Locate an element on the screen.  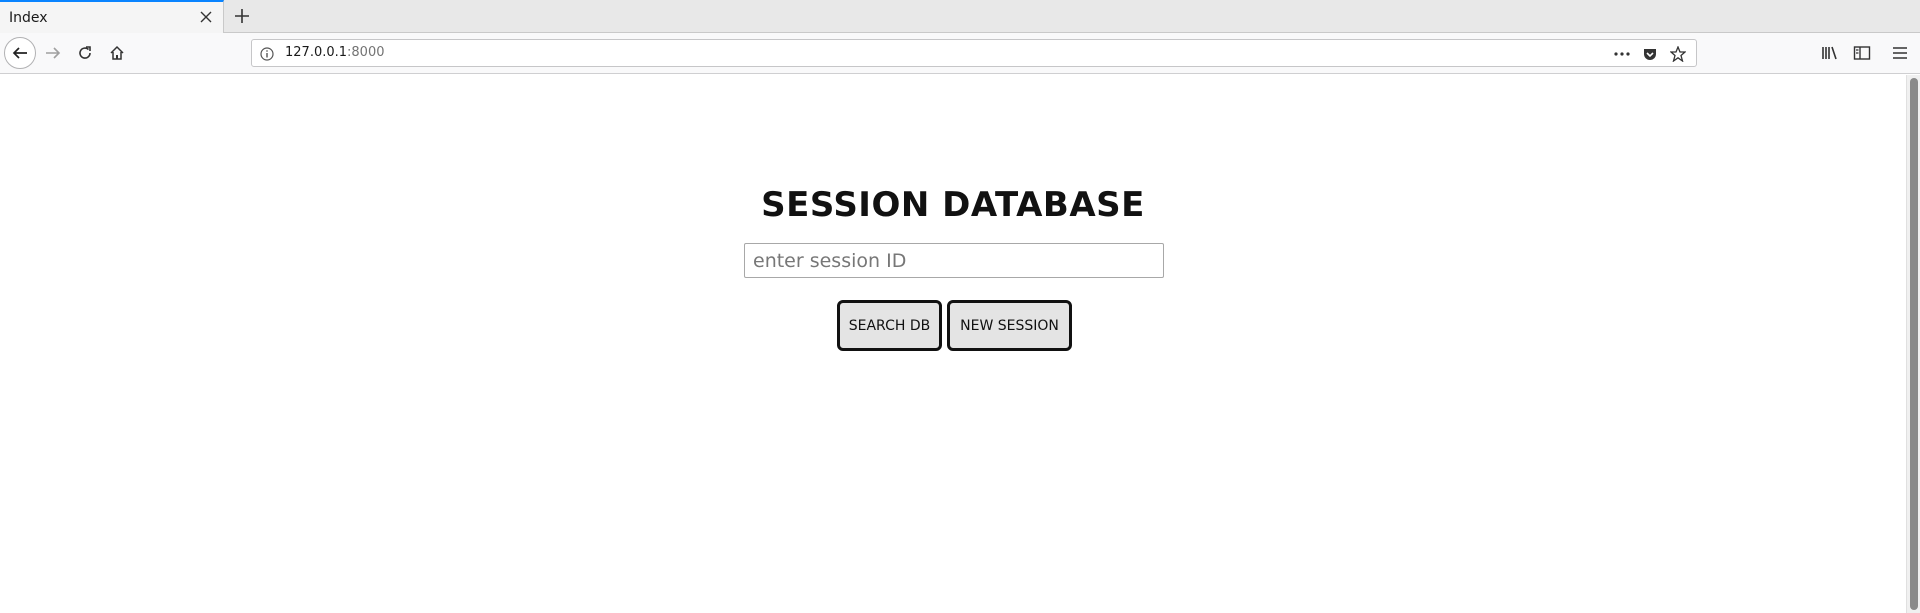
scrollbar-thumb is located at coordinates (1914, 344).